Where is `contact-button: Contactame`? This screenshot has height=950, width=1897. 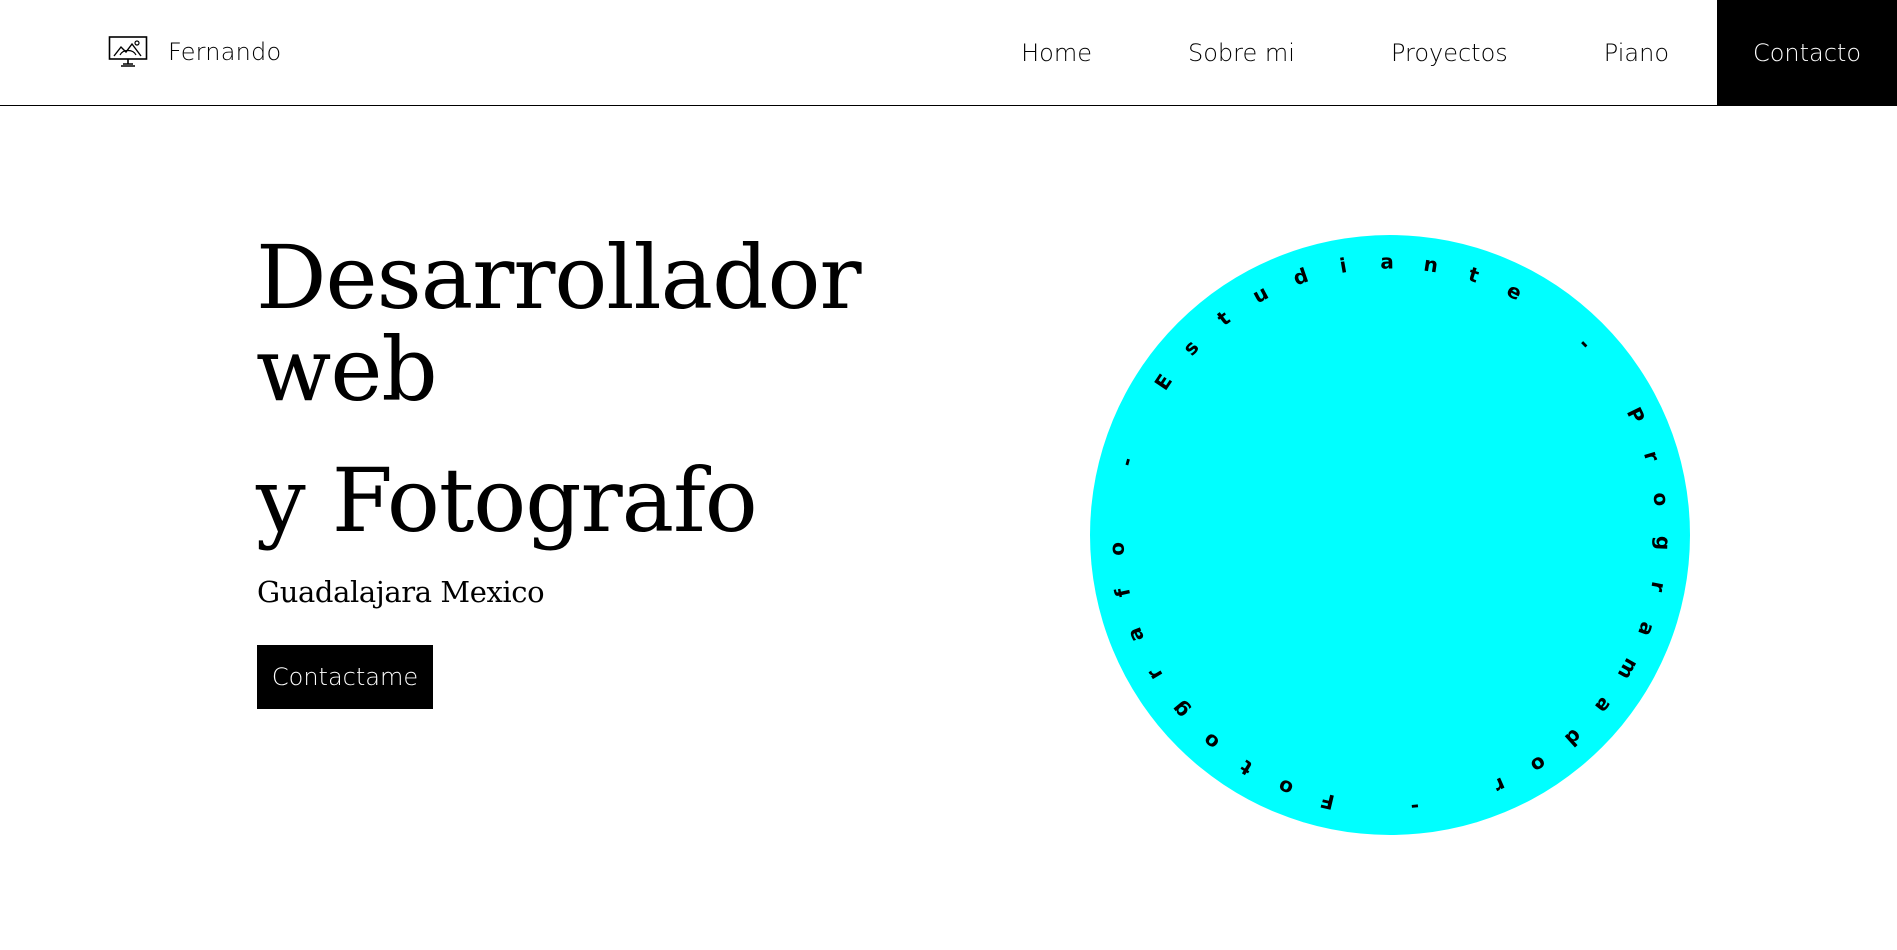
contact-button: Contactame is located at coordinates (345, 677).